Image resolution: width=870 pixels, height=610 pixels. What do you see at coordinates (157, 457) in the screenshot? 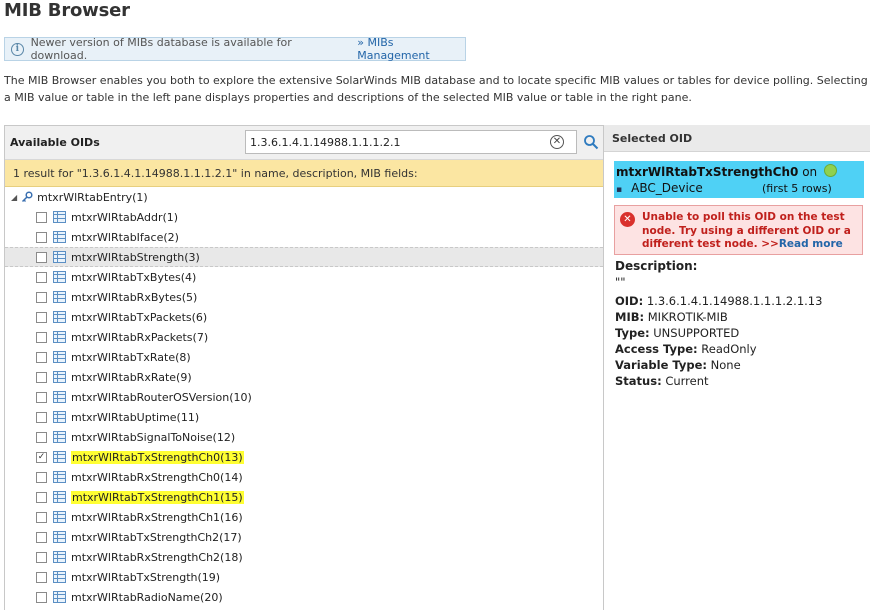
I see `row-label: mtxrWlRtabTxStrengthCh0(13)` at bounding box center [157, 457].